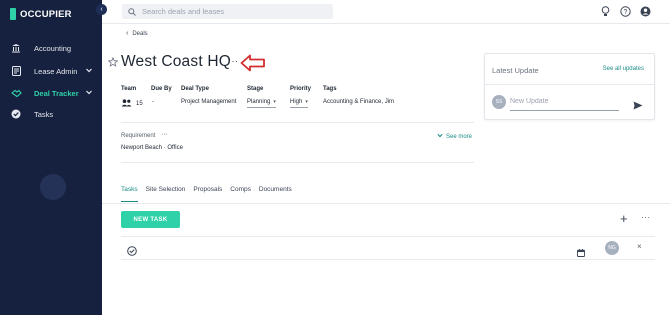 The height and width of the screenshot is (315, 670). Describe the element at coordinates (16, 48) in the screenshot. I see `bank-icon` at that location.